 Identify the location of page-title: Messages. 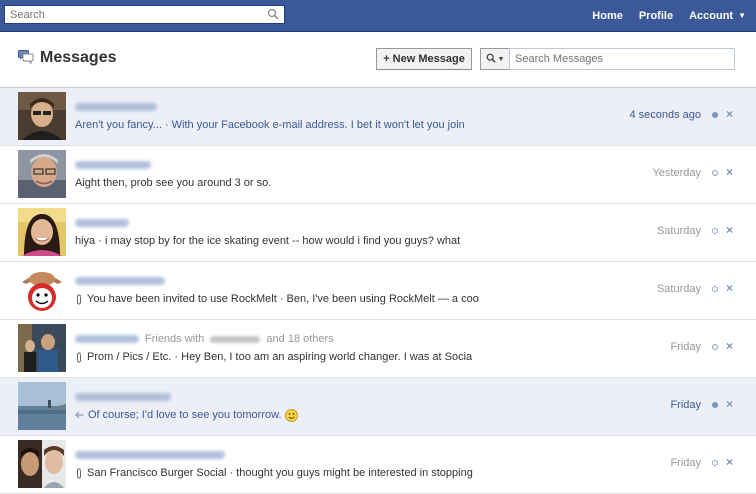
(67, 58).